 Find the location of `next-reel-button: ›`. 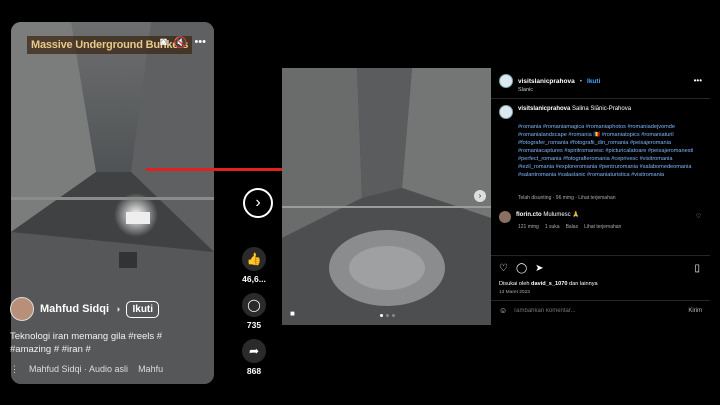

next-reel-button: › is located at coordinates (258, 203).